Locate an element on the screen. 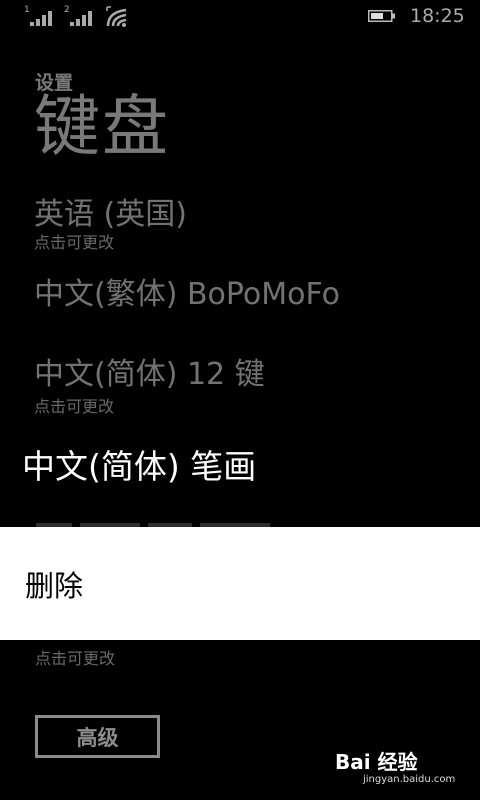  battery-icon is located at coordinates (381, 16).